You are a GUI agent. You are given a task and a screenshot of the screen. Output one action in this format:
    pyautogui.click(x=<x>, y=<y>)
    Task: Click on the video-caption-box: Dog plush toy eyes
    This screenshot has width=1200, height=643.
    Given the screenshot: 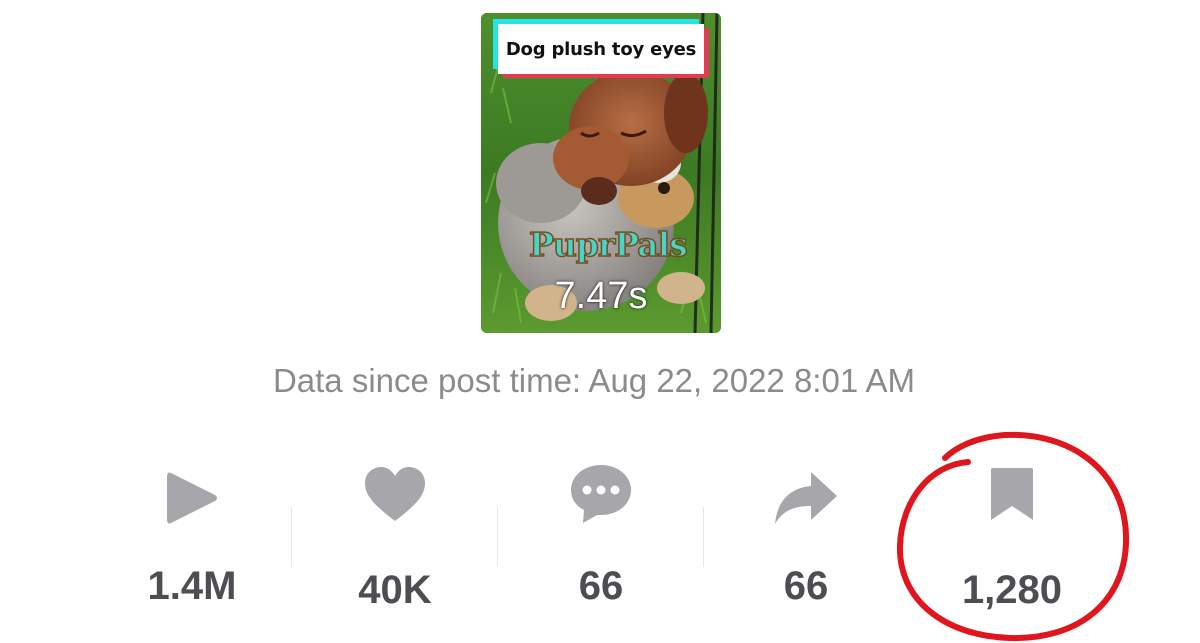 What is the action you would take?
    pyautogui.click(x=603, y=48)
    